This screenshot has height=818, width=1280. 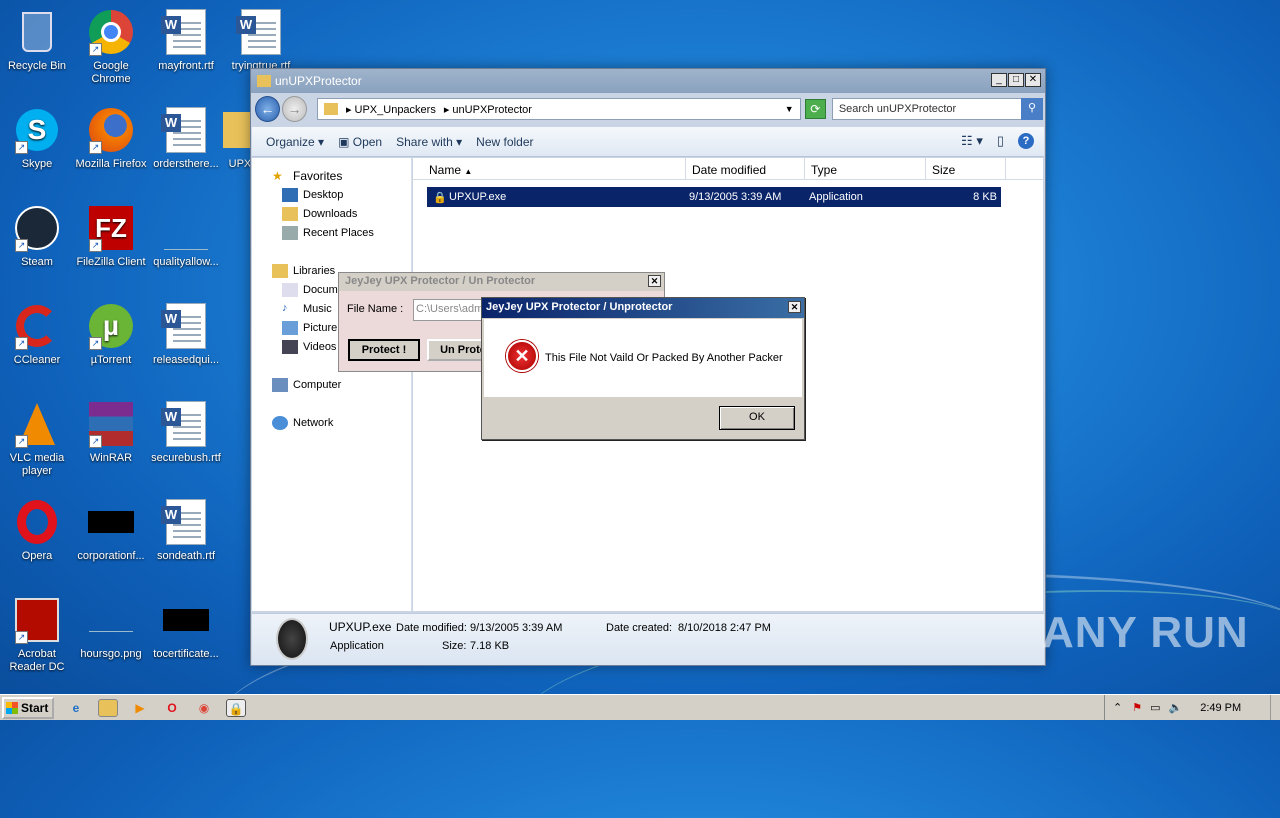 What do you see at coordinates (360, 142) in the screenshot?
I see `open-button: ▣ Open` at bounding box center [360, 142].